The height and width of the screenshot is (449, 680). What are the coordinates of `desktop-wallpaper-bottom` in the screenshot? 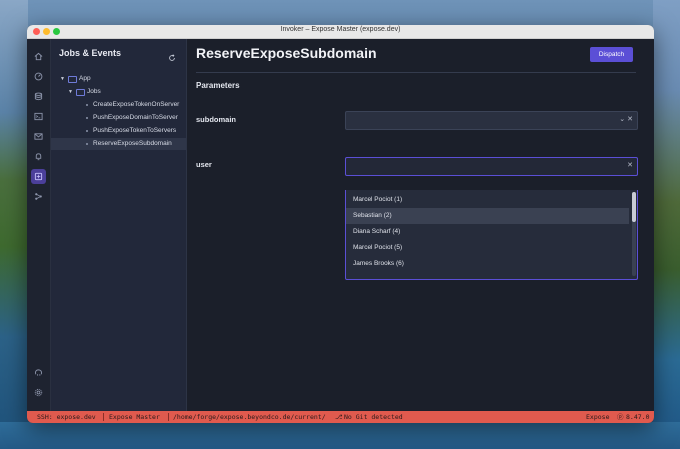 It's located at (340, 435).